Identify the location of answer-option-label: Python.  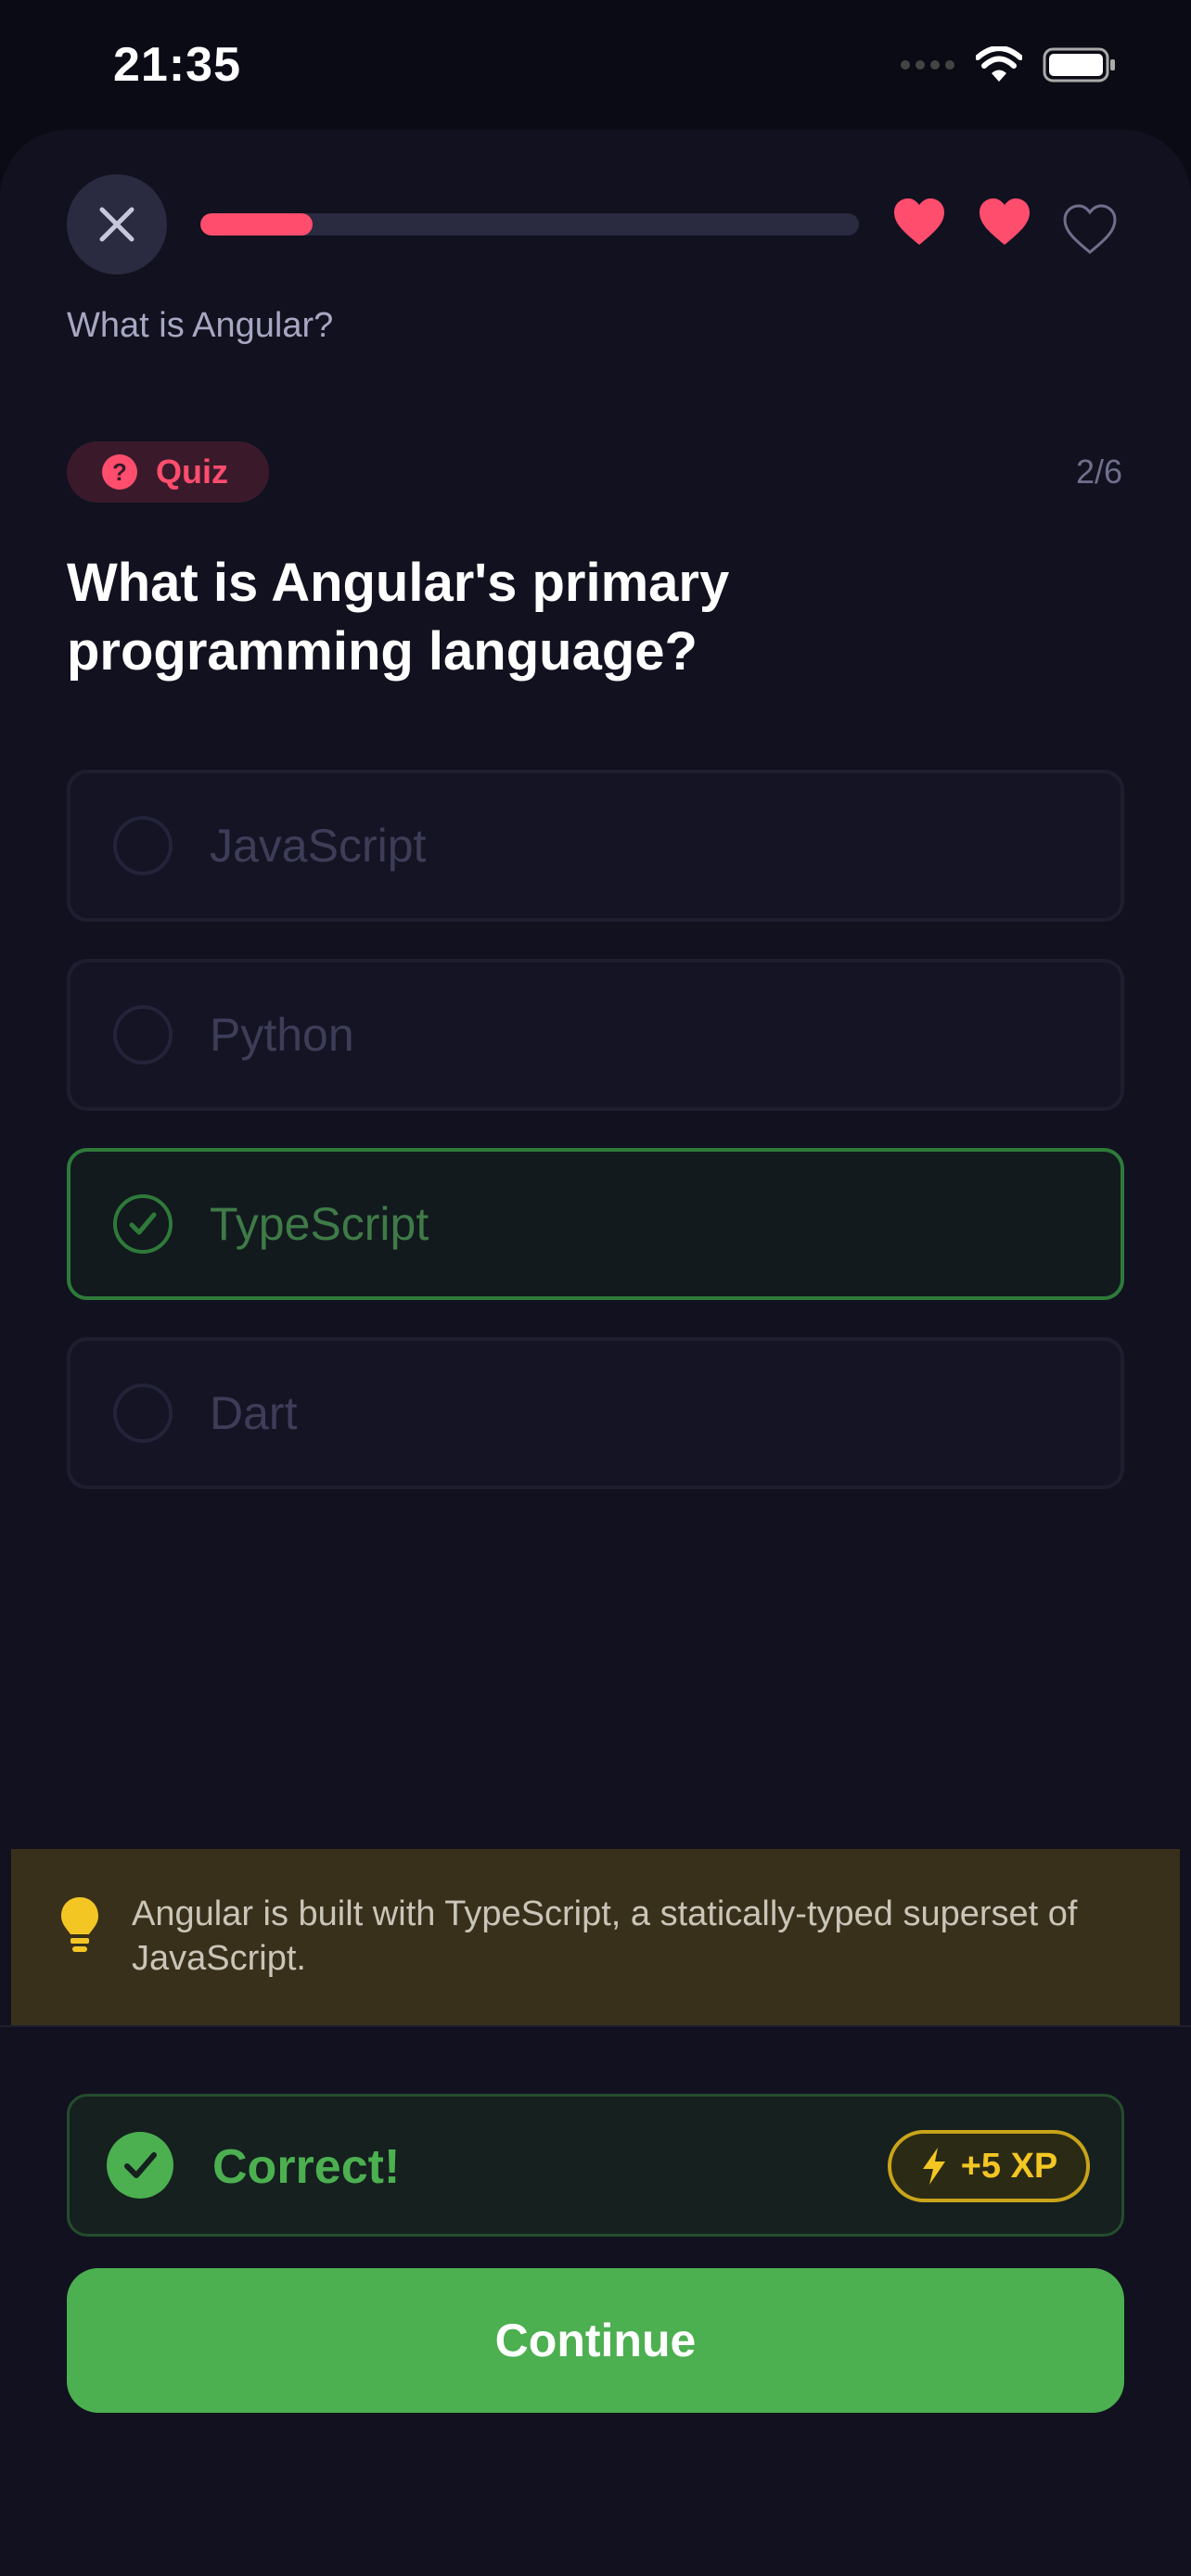
(282, 1035).